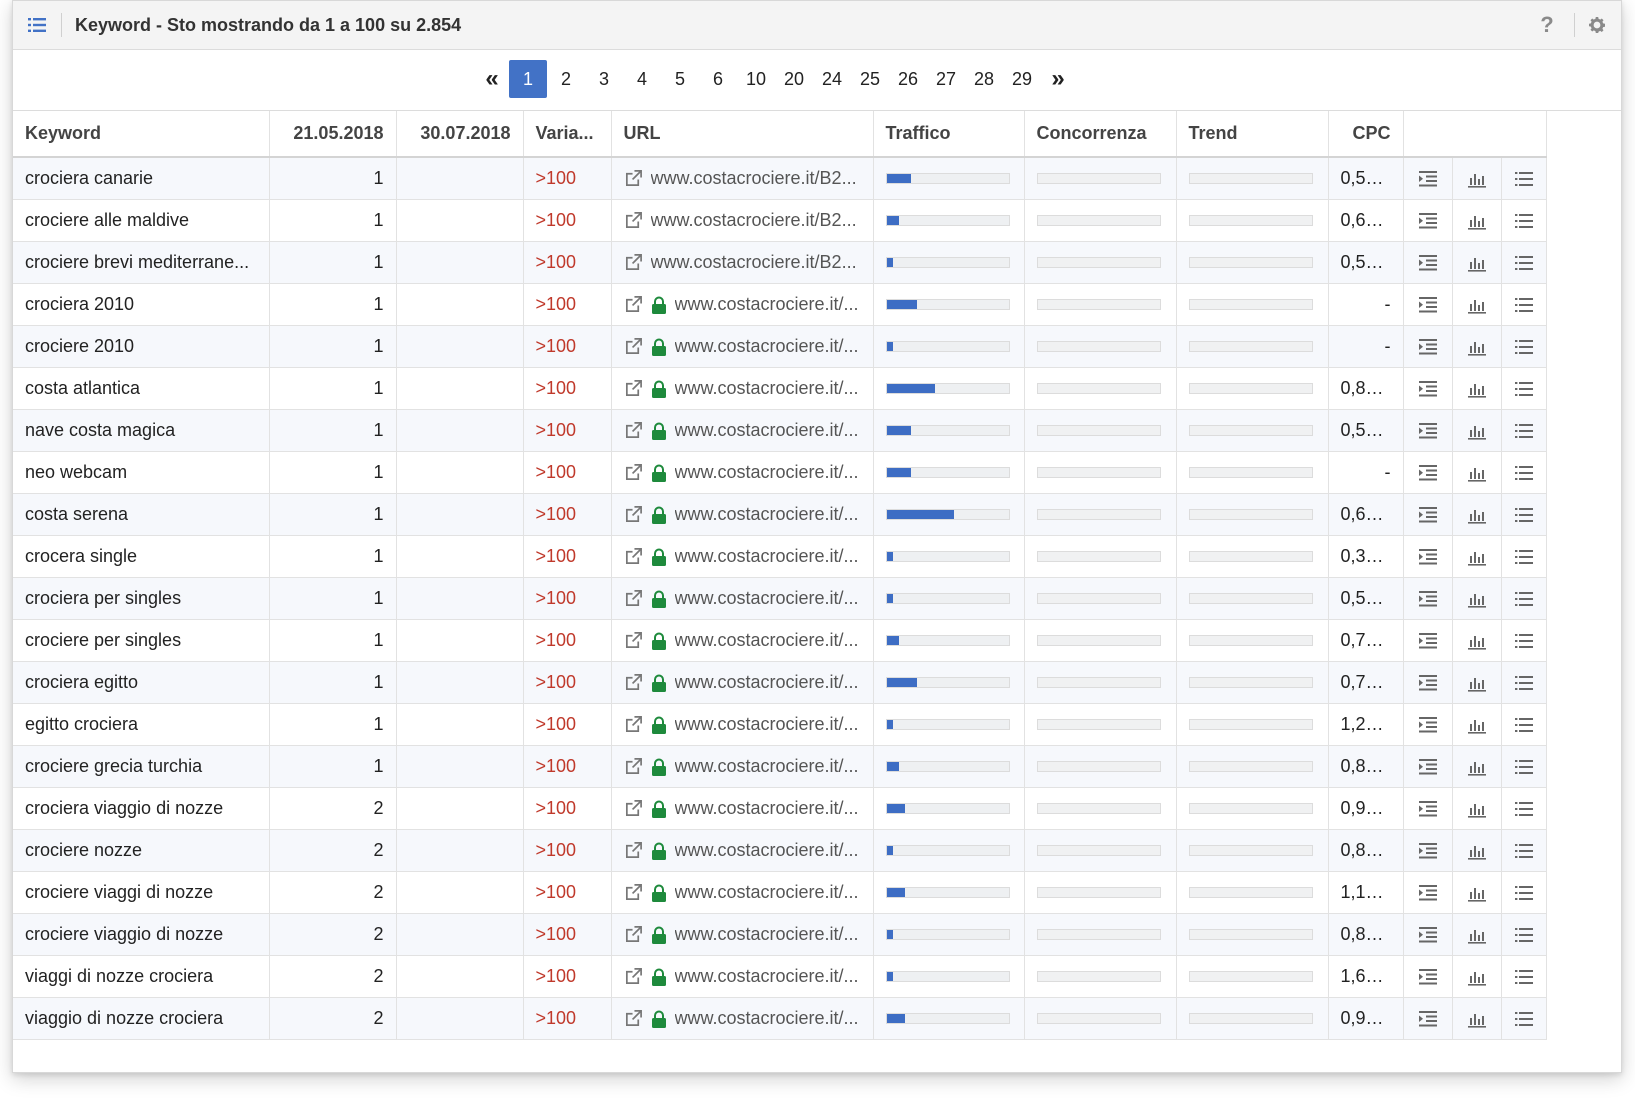 This screenshot has width=1635, height=1102. I want to click on col-header-url: URL, so click(742, 134).